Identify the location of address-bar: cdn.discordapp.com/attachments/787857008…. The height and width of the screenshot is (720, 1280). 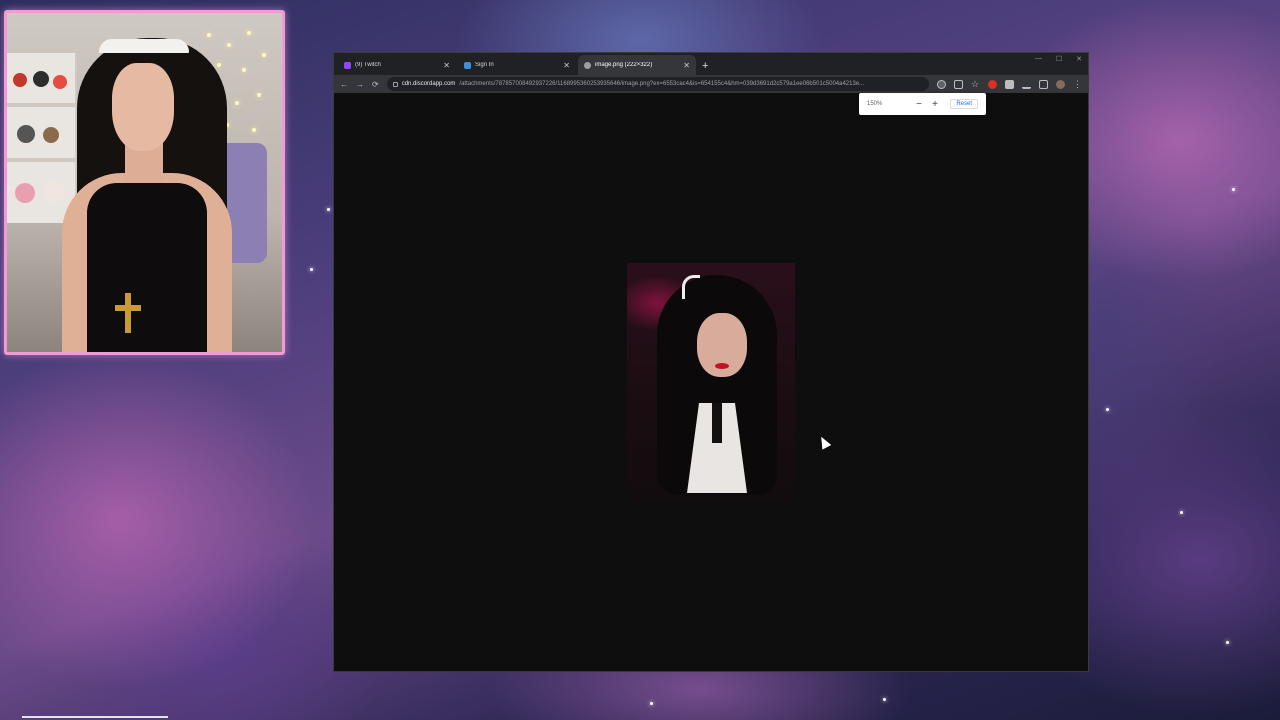
(657, 84).